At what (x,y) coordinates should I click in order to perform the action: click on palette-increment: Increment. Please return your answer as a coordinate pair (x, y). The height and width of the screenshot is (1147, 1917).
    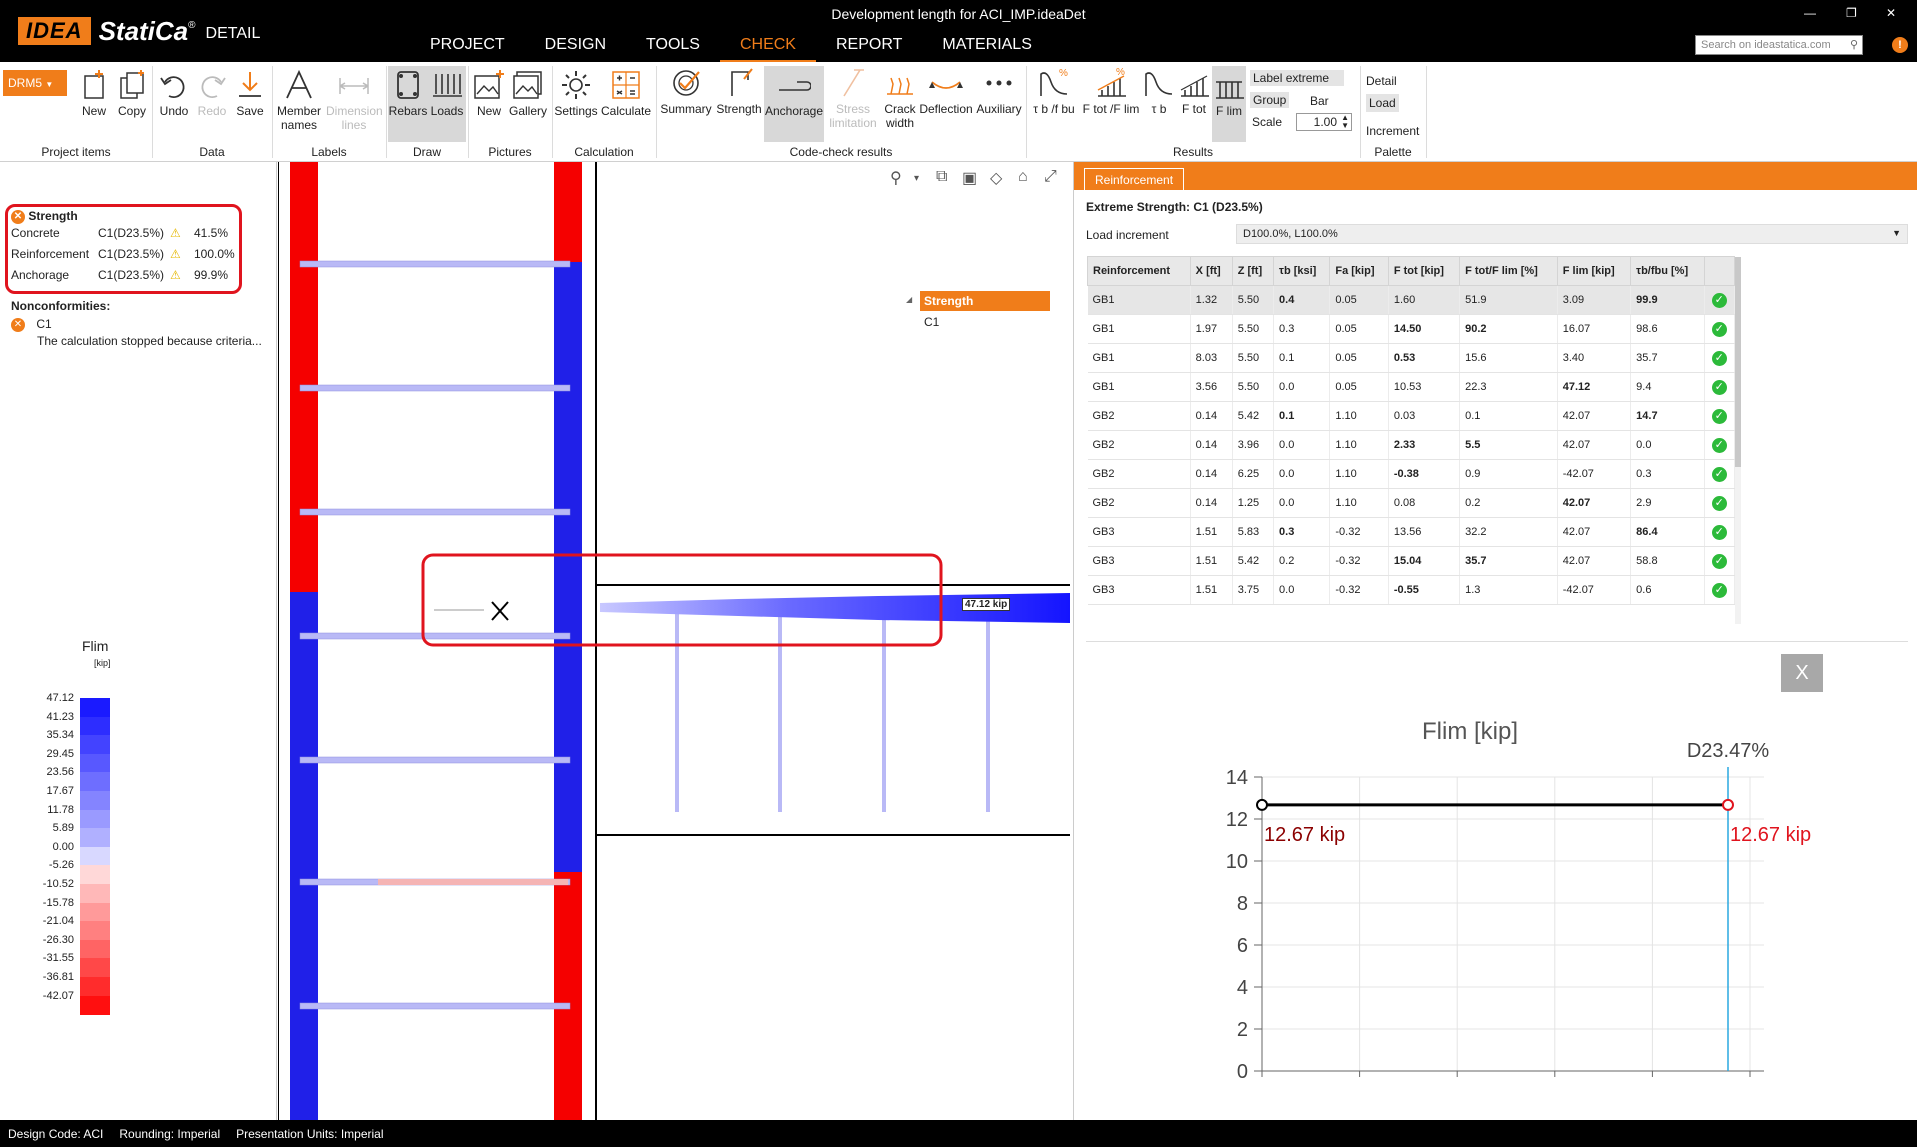
    Looking at the image, I should click on (1392, 131).